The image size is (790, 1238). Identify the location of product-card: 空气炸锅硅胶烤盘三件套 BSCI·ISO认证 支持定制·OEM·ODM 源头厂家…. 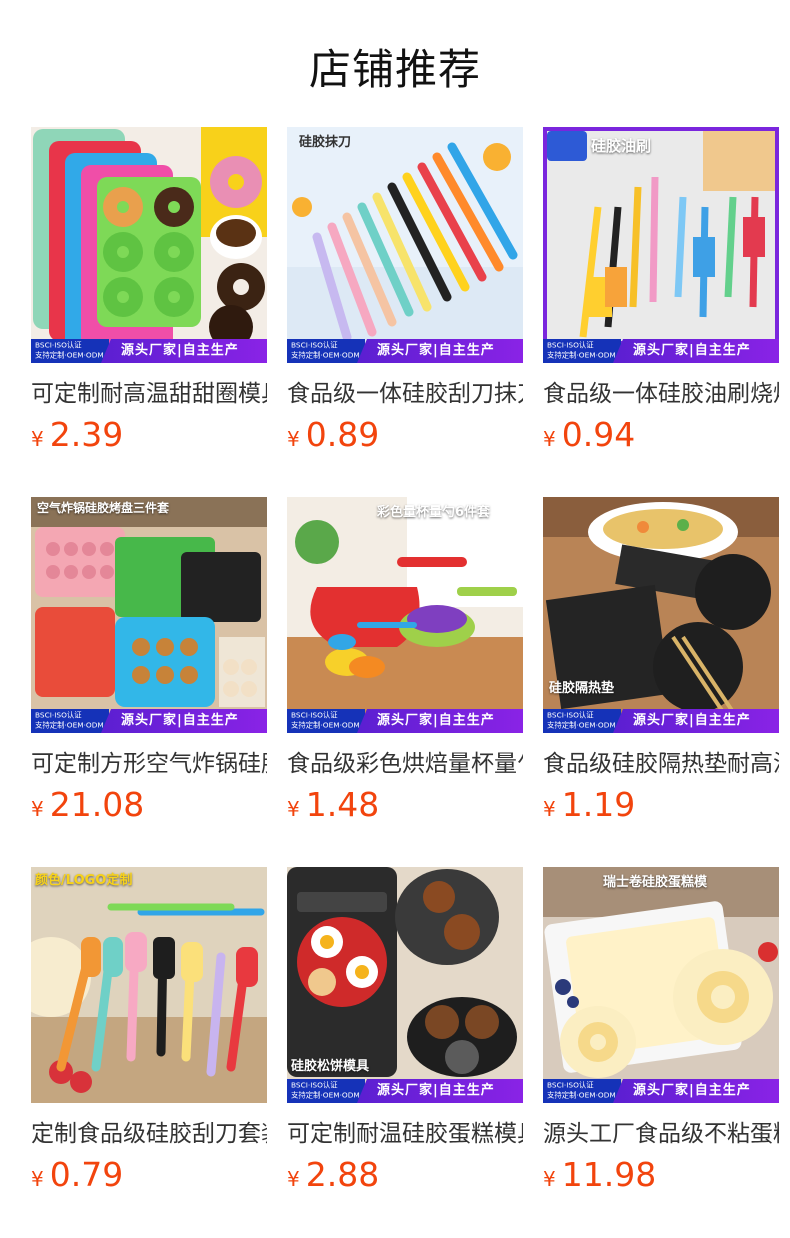
(149, 682).